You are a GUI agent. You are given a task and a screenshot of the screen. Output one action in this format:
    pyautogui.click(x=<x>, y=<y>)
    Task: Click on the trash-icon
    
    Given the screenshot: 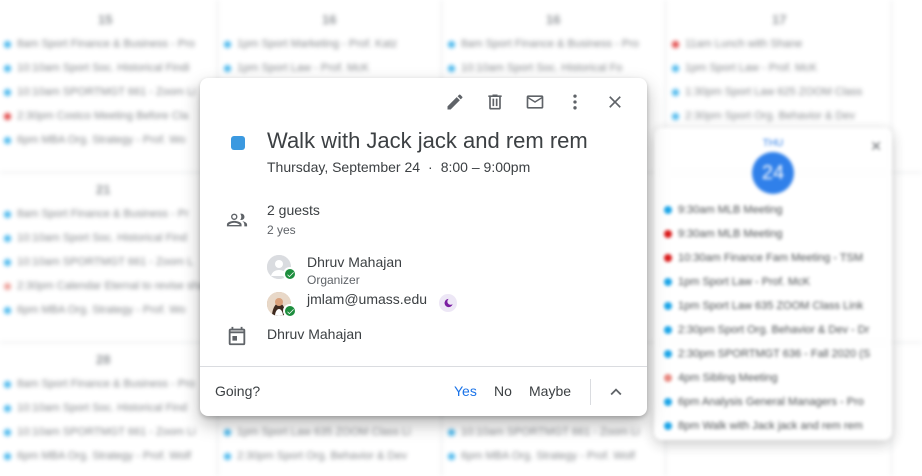 What is the action you would take?
    pyautogui.click(x=495, y=102)
    